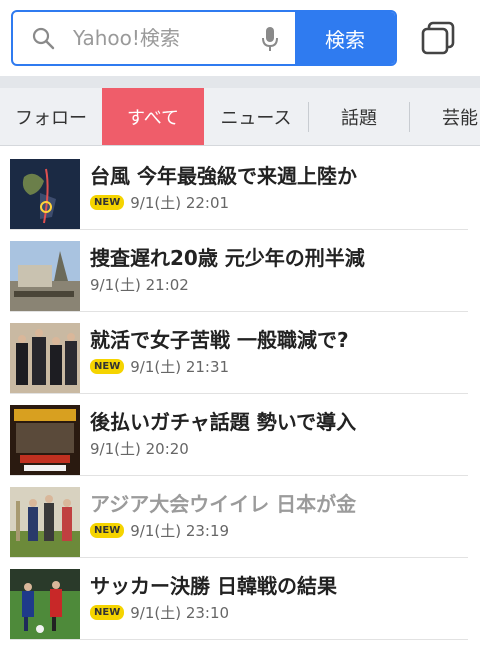  I want to click on news-headline: 捜査遅れ20歳 元少年の刑半減, so click(227, 258).